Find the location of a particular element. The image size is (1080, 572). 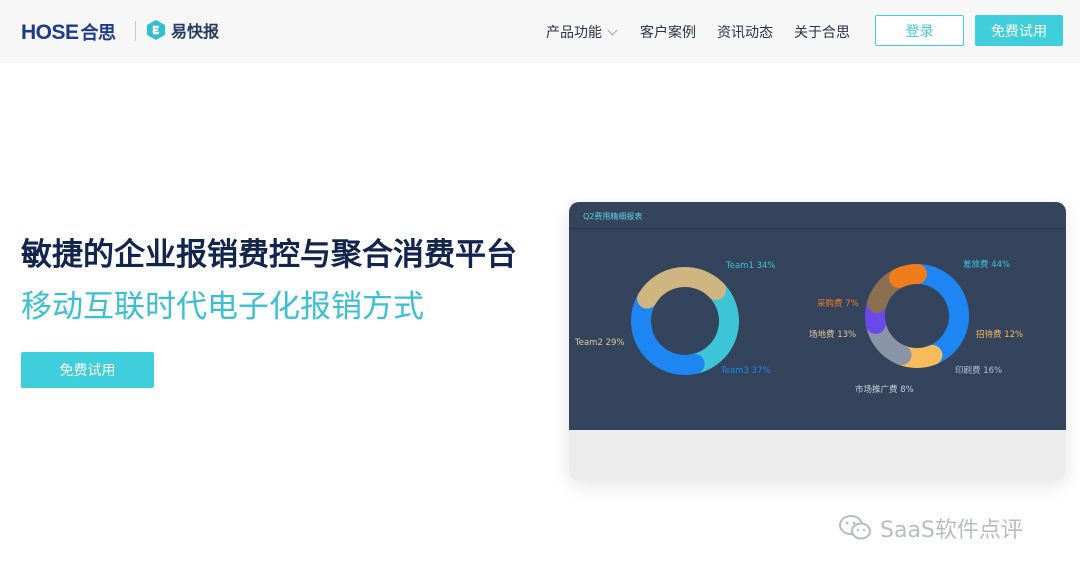

watermark-text: SaaS软件点评 is located at coordinates (951, 530).